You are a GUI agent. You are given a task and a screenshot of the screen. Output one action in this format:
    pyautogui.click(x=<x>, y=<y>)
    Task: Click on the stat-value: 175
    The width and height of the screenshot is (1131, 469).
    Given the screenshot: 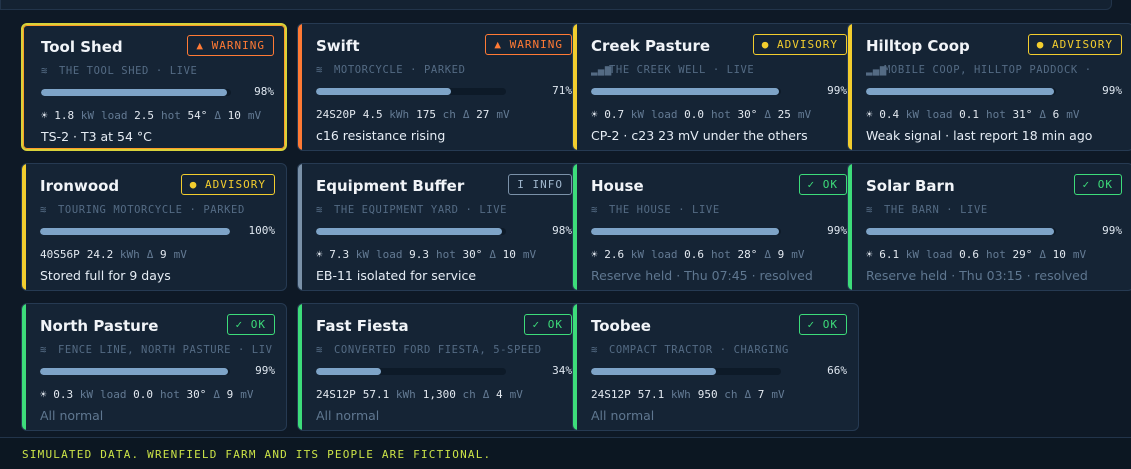 What is the action you would take?
    pyautogui.click(x=426, y=114)
    